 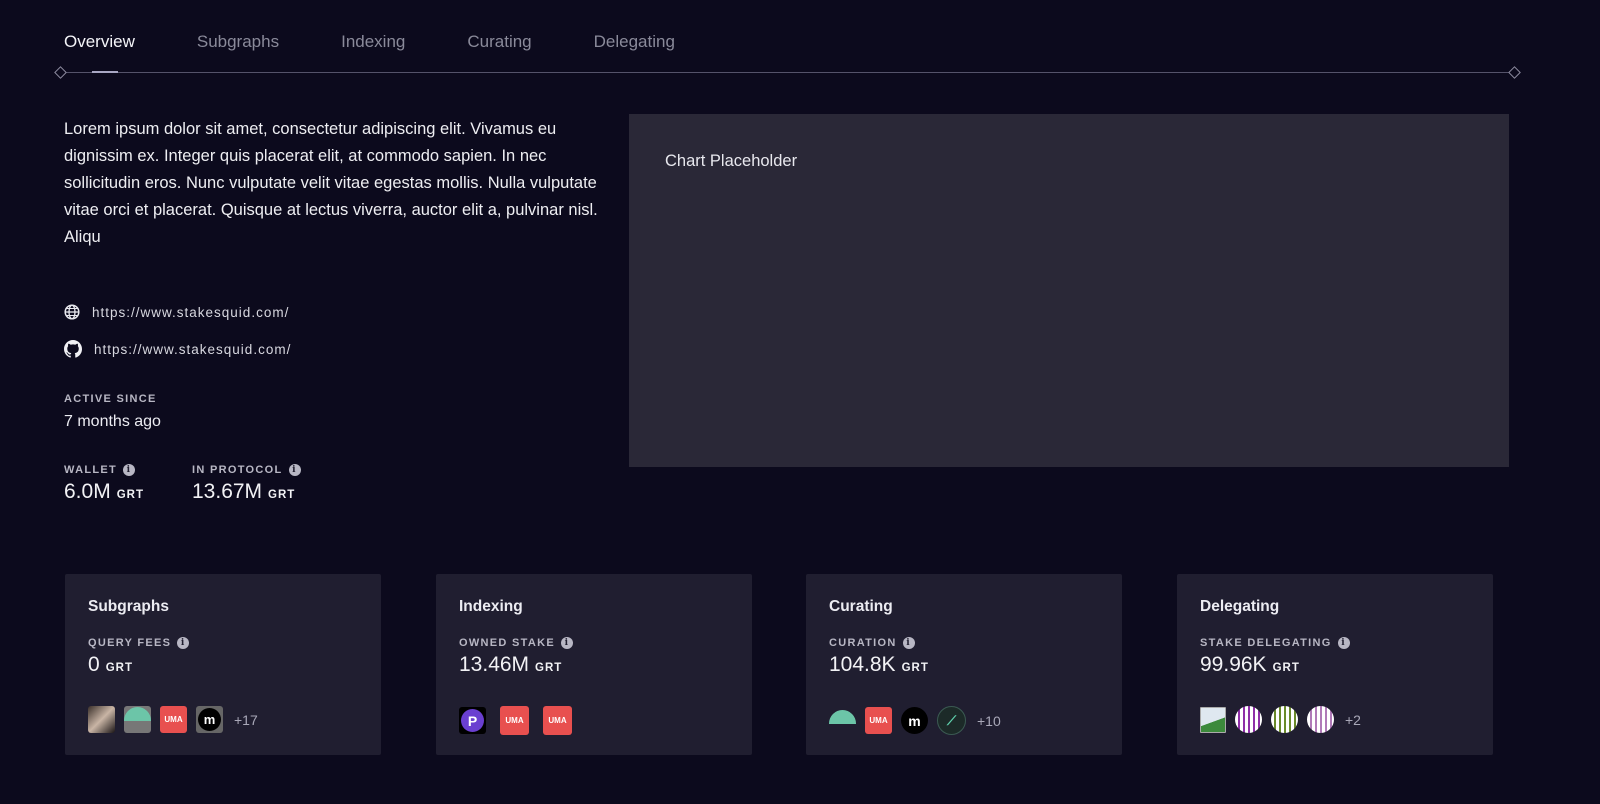 I want to click on card-title: Curating, so click(x=861, y=606).